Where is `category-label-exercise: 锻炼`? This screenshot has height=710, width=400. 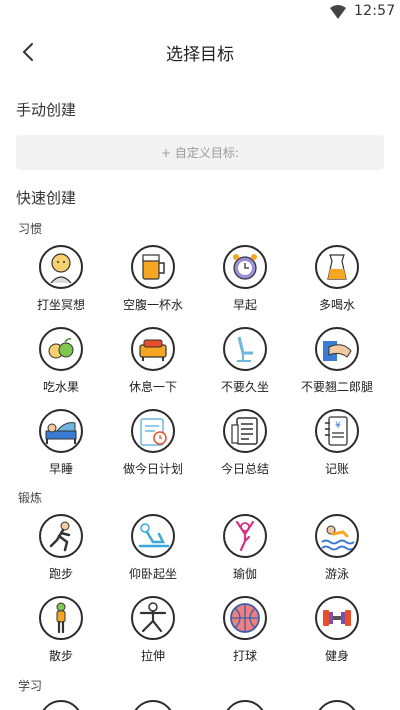 category-label-exercise: 锻炼 is located at coordinates (30, 498).